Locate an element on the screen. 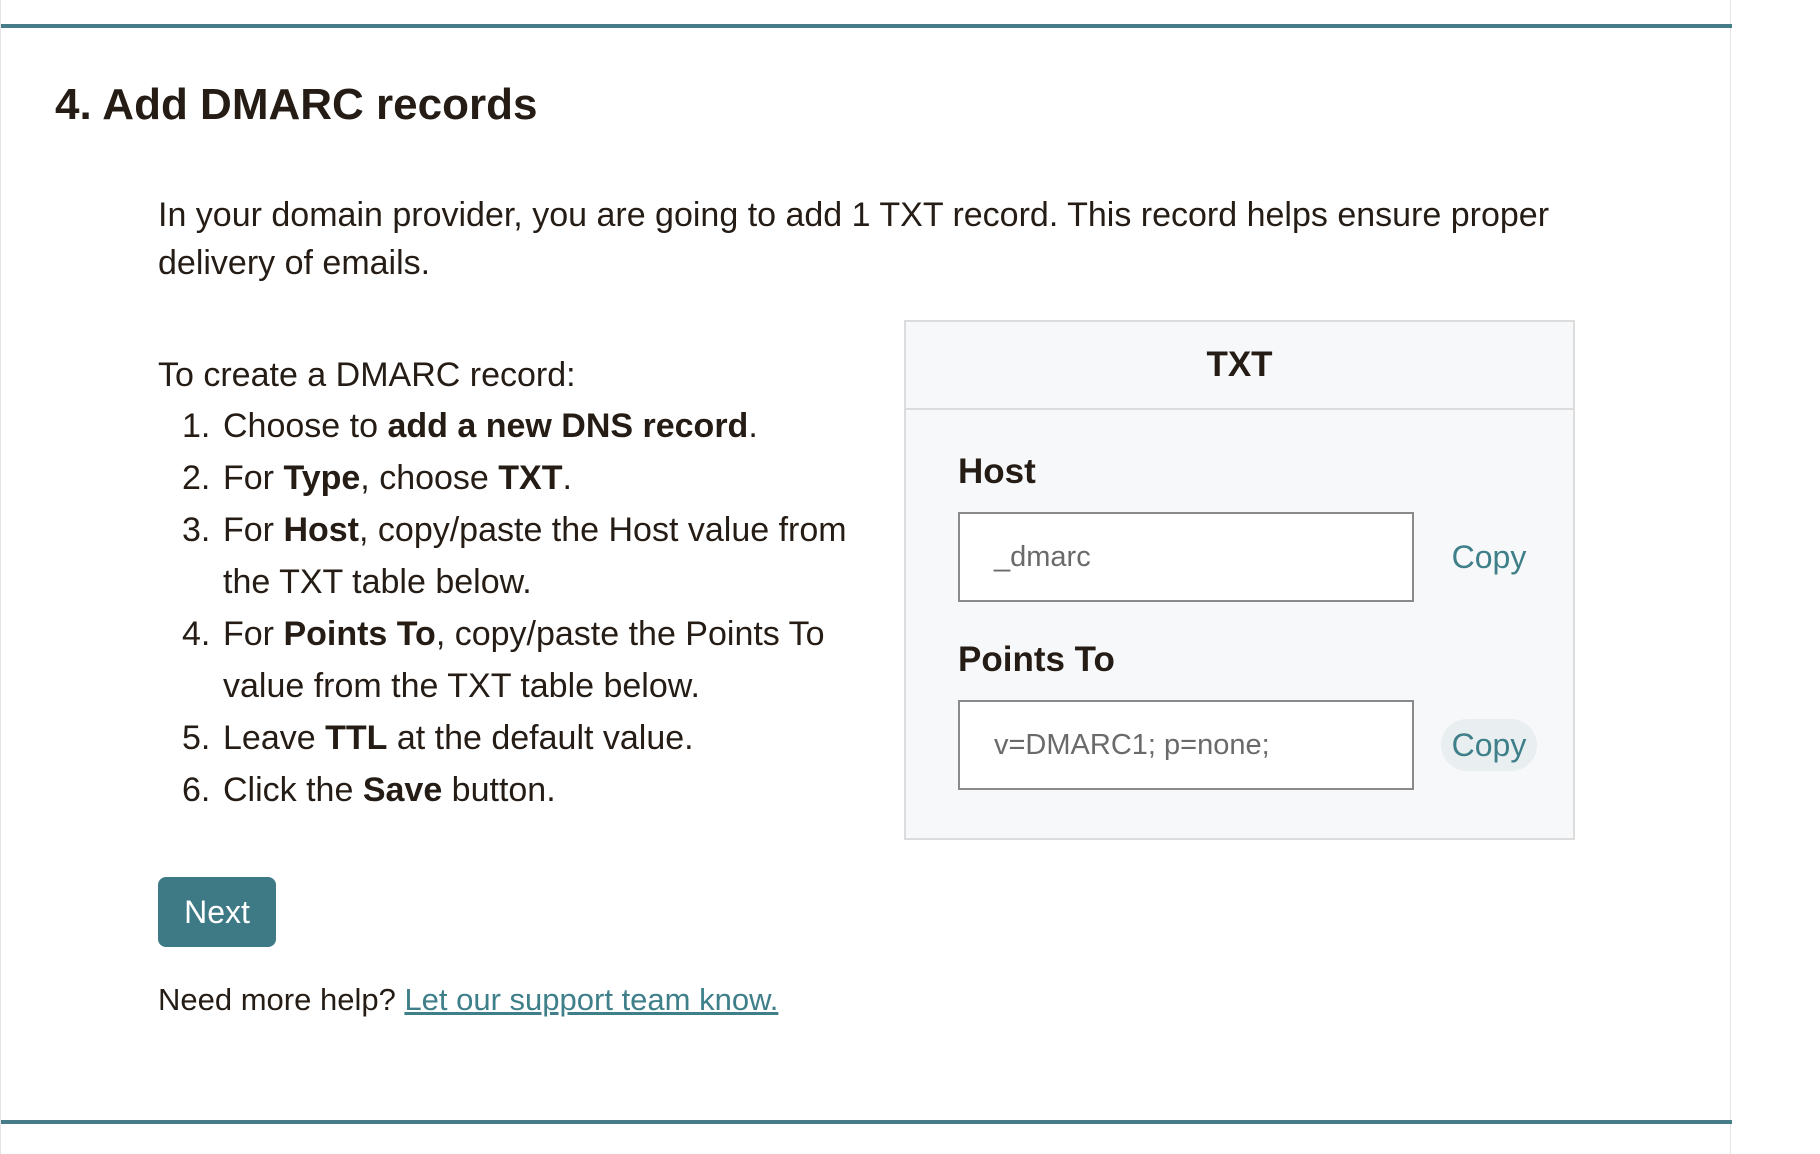 This screenshot has width=1820, height=1154. instruction-item: 6. Click the Save button. is located at coordinates (369, 790).